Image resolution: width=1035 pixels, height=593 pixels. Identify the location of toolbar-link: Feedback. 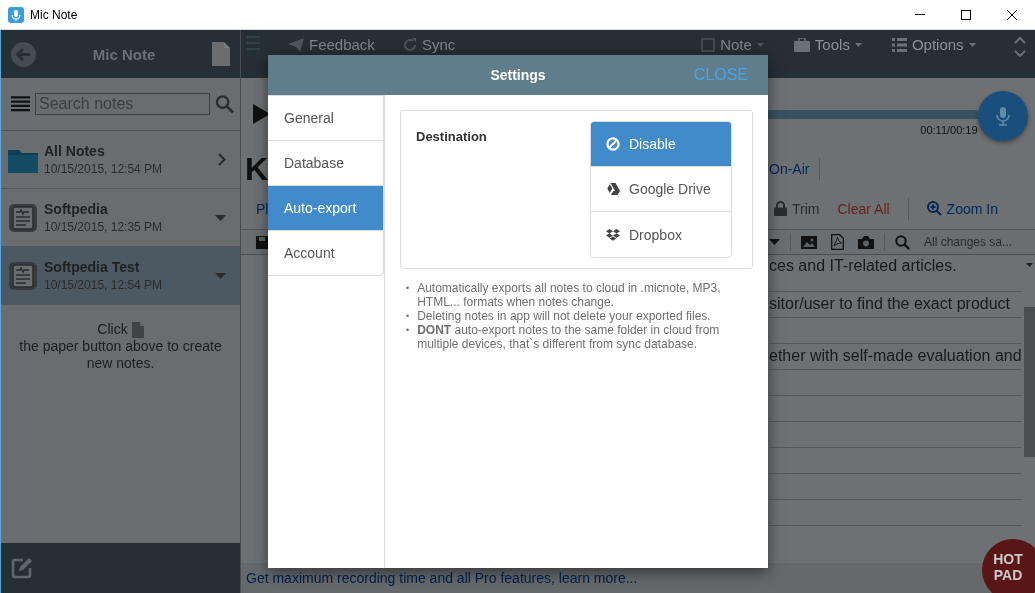
(342, 44).